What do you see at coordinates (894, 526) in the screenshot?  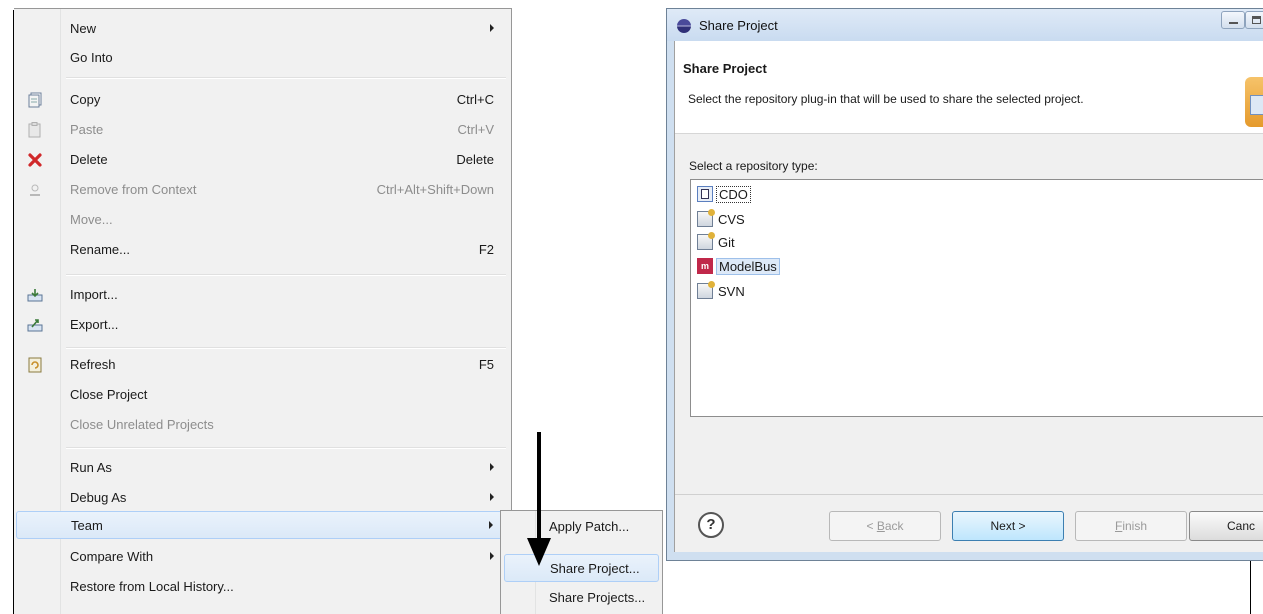 I see `back-label-rest: ack` at bounding box center [894, 526].